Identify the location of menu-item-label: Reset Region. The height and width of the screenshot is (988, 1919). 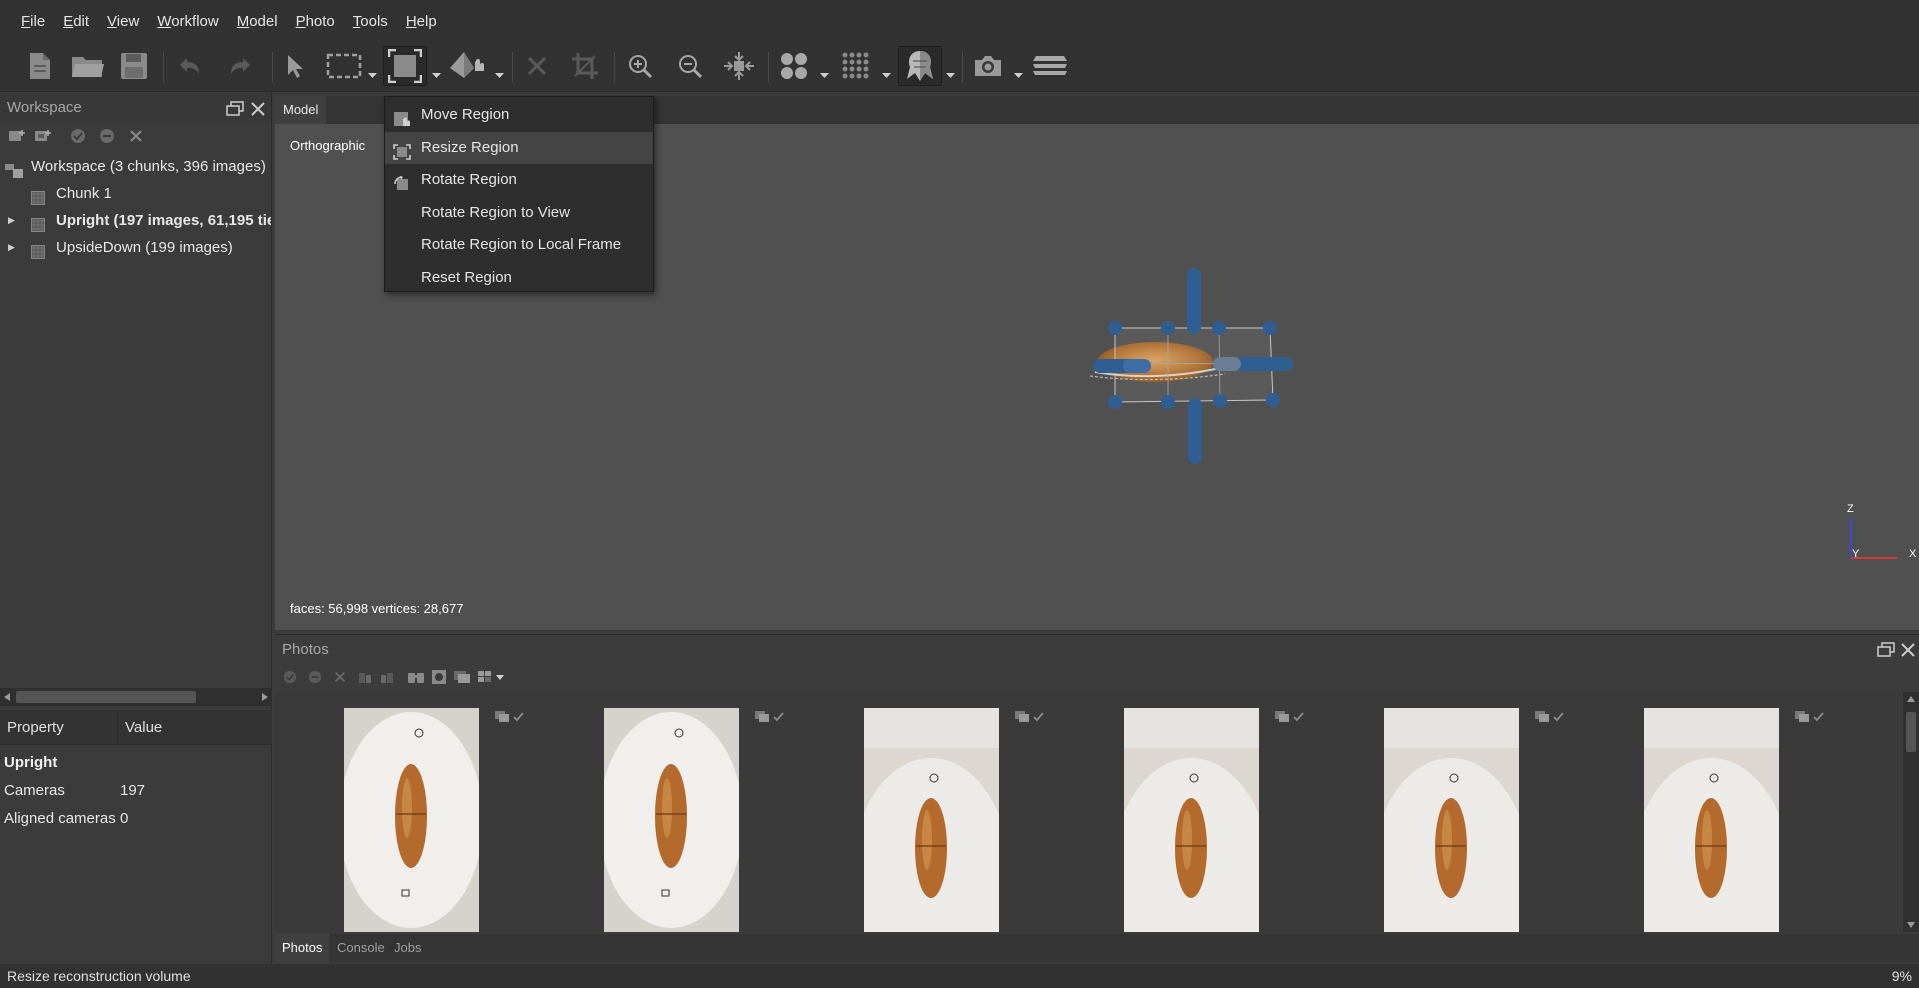
(466, 277).